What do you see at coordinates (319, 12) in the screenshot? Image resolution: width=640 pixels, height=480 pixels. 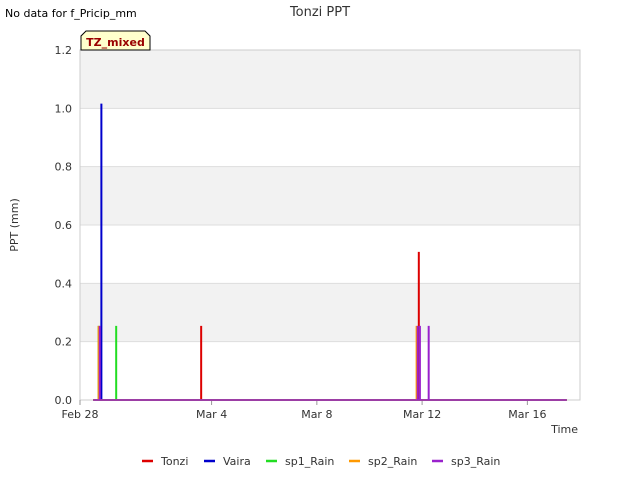 I see `chart-title: Tonzi PPT` at bounding box center [319, 12].